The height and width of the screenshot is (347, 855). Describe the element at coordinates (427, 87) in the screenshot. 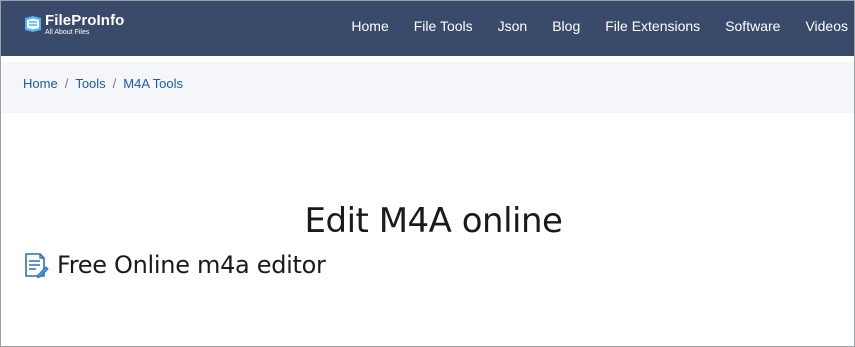

I see `breadcrumb-bar: Home / Tools / M4A Tools` at that location.